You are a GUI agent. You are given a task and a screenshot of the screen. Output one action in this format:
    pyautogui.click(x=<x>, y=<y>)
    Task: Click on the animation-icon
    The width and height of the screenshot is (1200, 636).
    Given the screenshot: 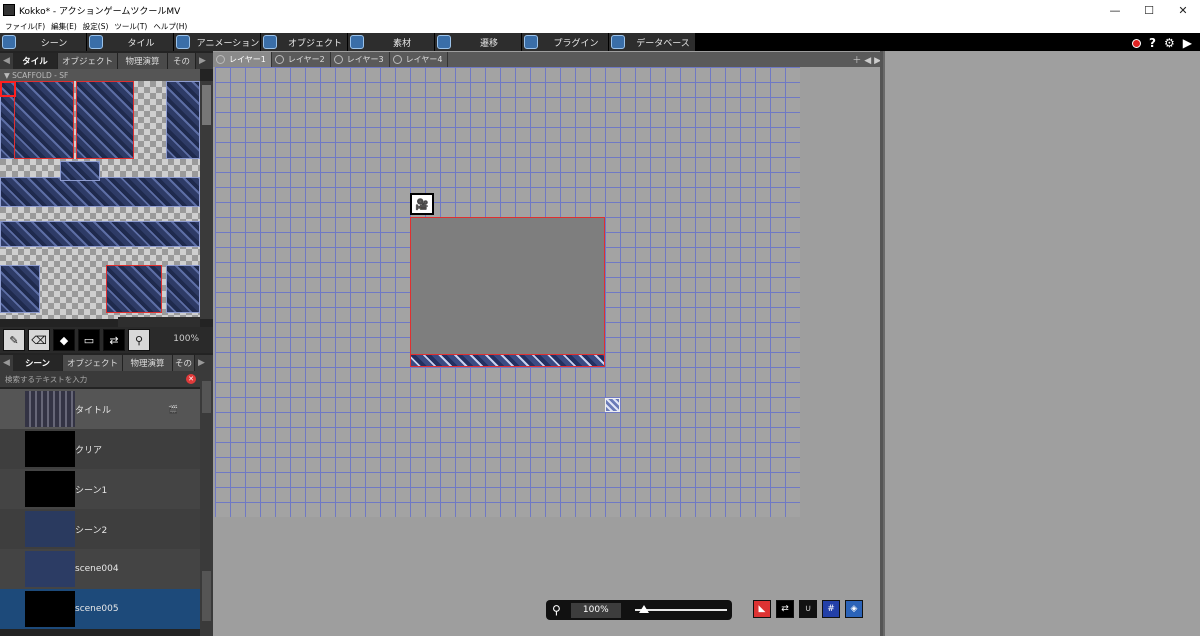 What is the action you would take?
    pyautogui.click(x=183, y=42)
    